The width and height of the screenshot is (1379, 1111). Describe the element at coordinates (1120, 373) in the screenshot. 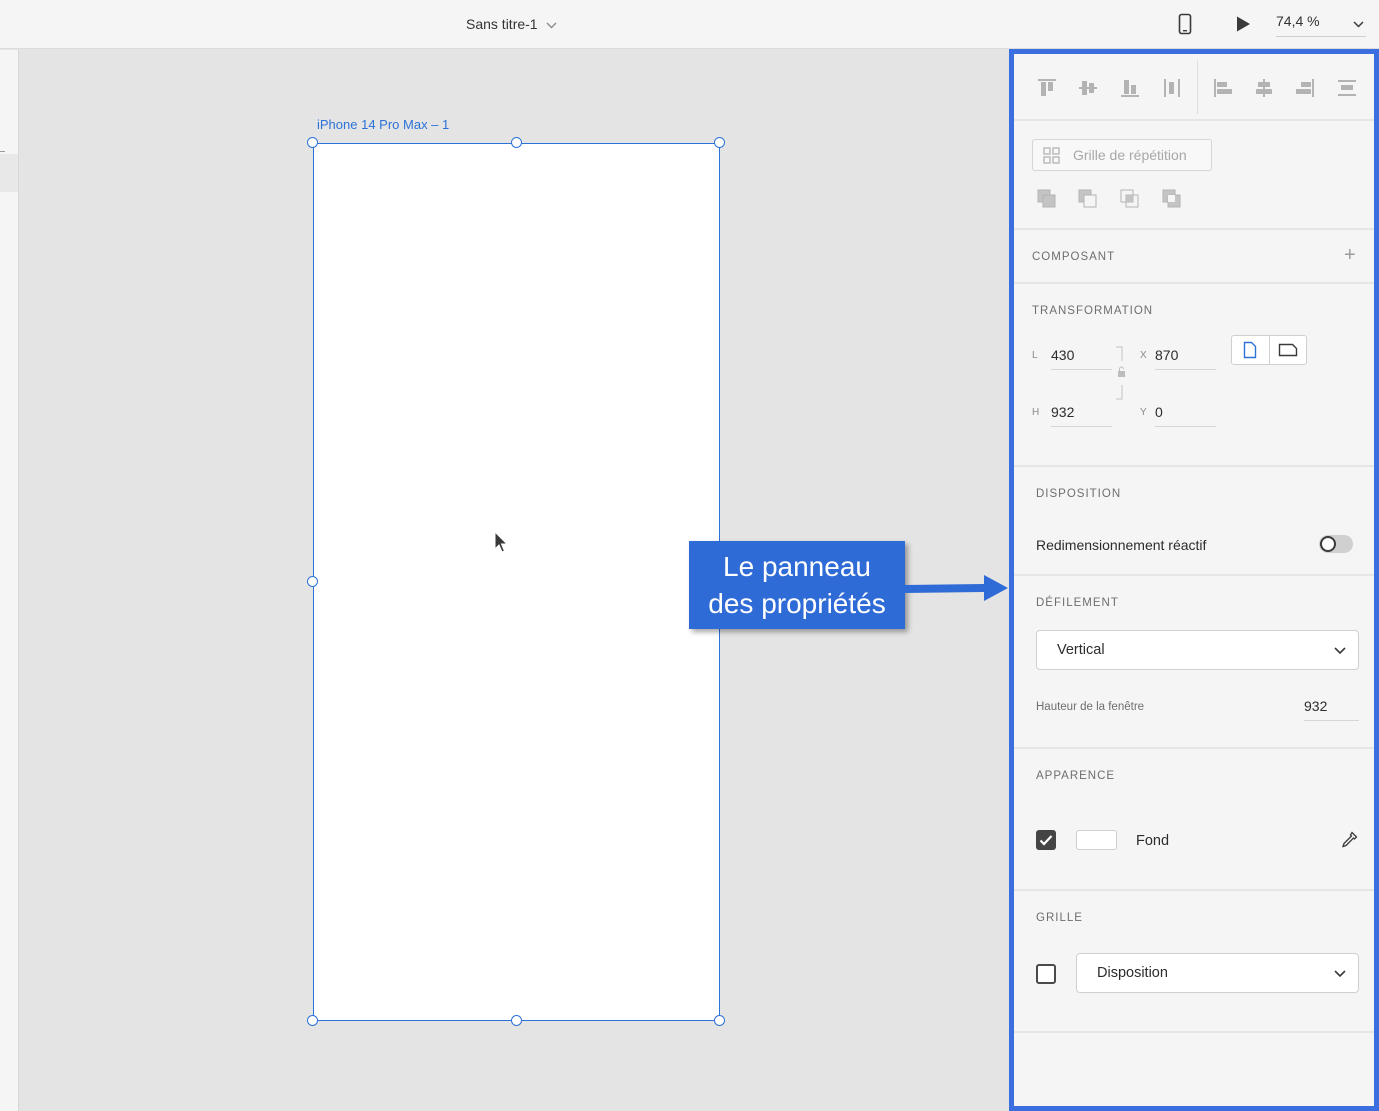

I see `lock-aspect-icon` at that location.